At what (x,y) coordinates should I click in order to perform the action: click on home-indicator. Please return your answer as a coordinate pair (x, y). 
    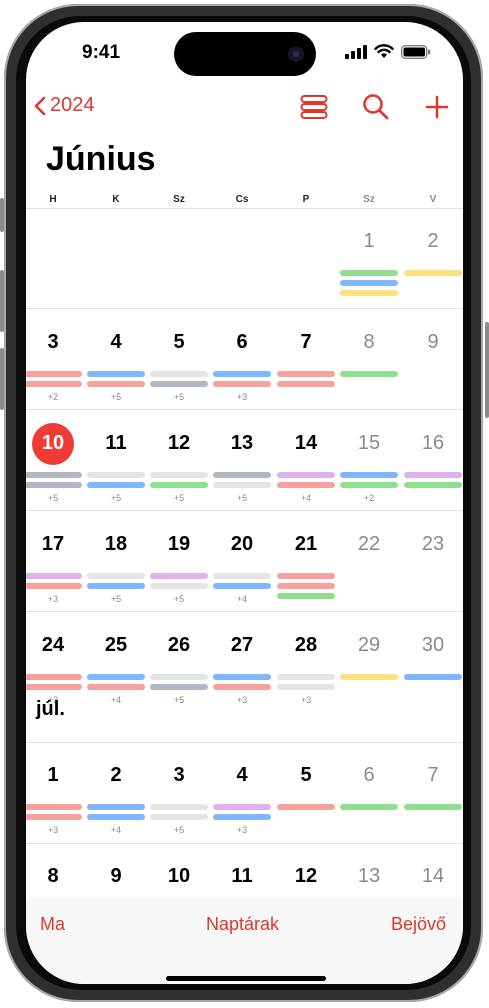
    Looking at the image, I should click on (246, 978).